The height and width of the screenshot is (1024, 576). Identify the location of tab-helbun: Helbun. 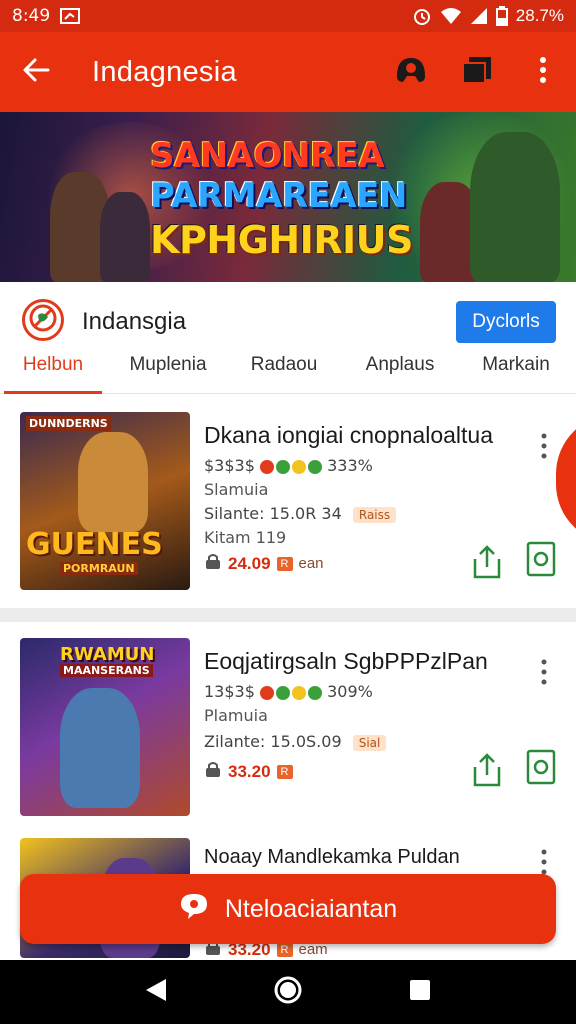
(53, 371).